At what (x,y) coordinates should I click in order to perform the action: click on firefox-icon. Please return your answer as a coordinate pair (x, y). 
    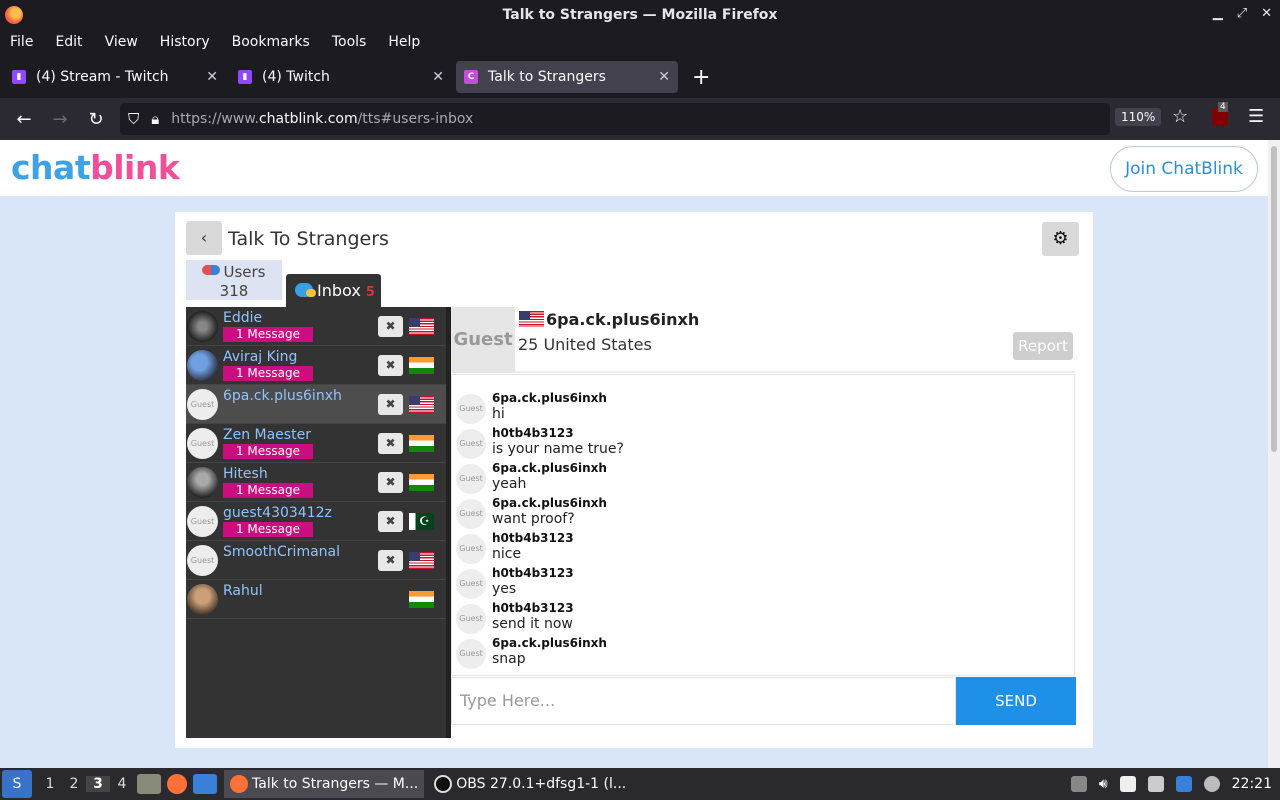
    Looking at the image, I should click on (14, 15).